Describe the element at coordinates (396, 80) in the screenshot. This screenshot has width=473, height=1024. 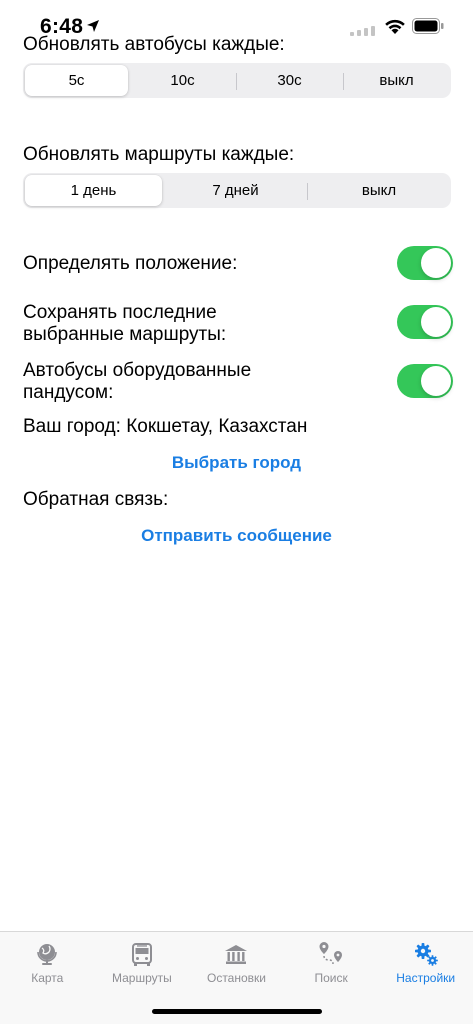
I see `bus-refresh-option-off: выкл` at that location.